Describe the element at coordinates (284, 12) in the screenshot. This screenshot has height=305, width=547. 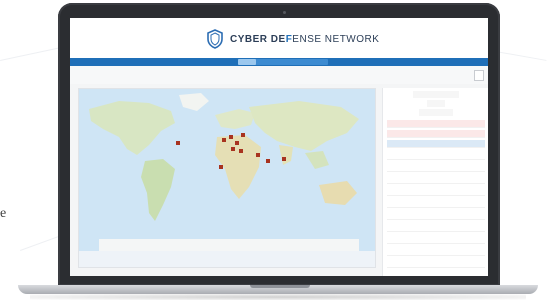
I see `camera-icon` at that location.